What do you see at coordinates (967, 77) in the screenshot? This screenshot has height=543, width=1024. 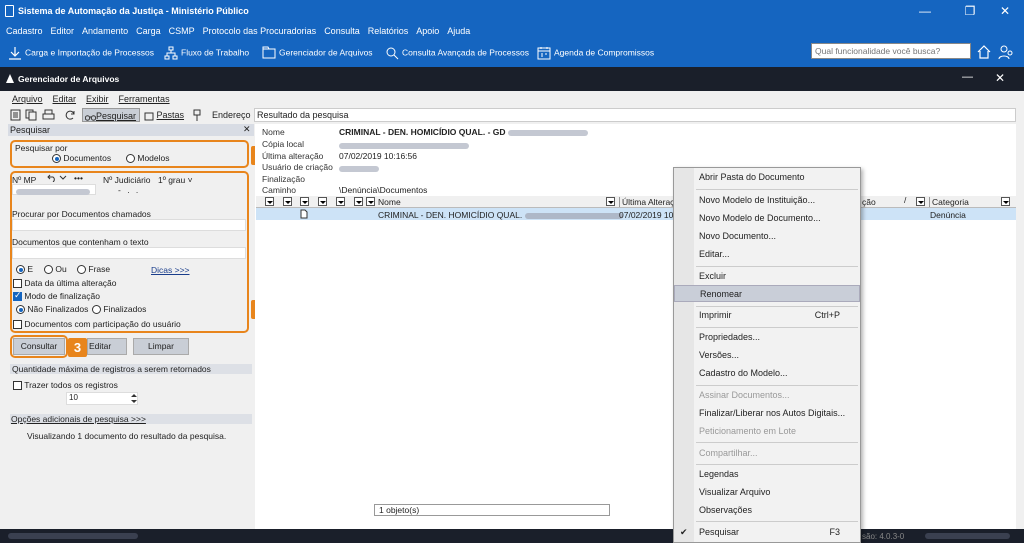 I see `inner-minimize-button: —` at bounding box center [967, 77].